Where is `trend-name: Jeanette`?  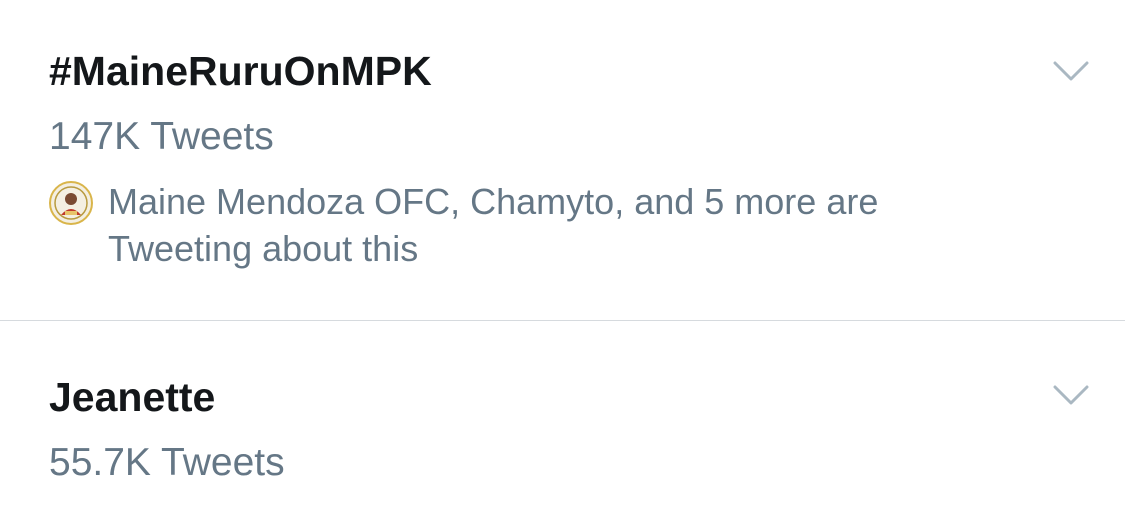
trend-name: Jeanette is located at coordinates (132, 397).